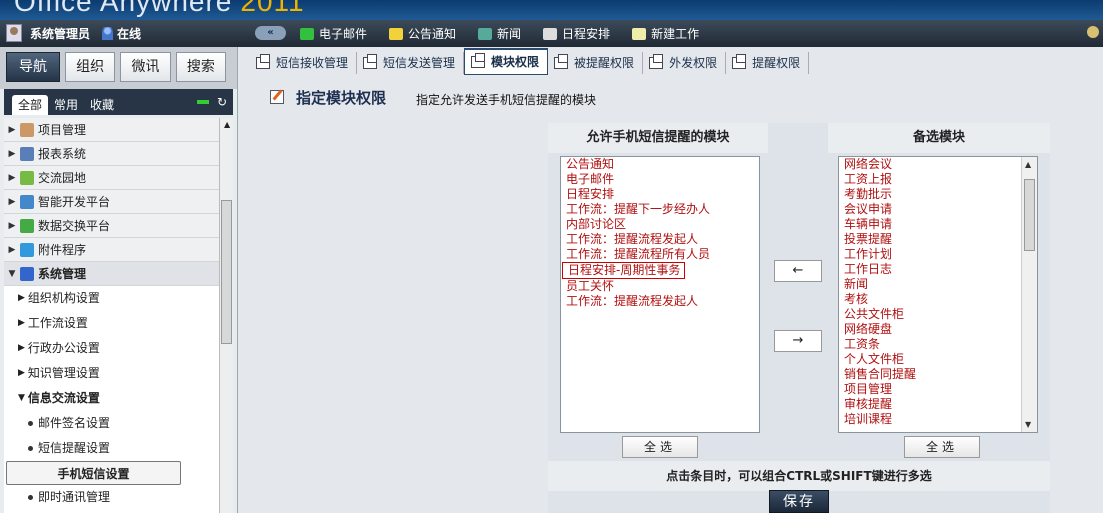  What do you see at coordinates (660, 179) in the screenshot?
I see `allowed-item: 电子邮件` at bounding box center [660, 179].